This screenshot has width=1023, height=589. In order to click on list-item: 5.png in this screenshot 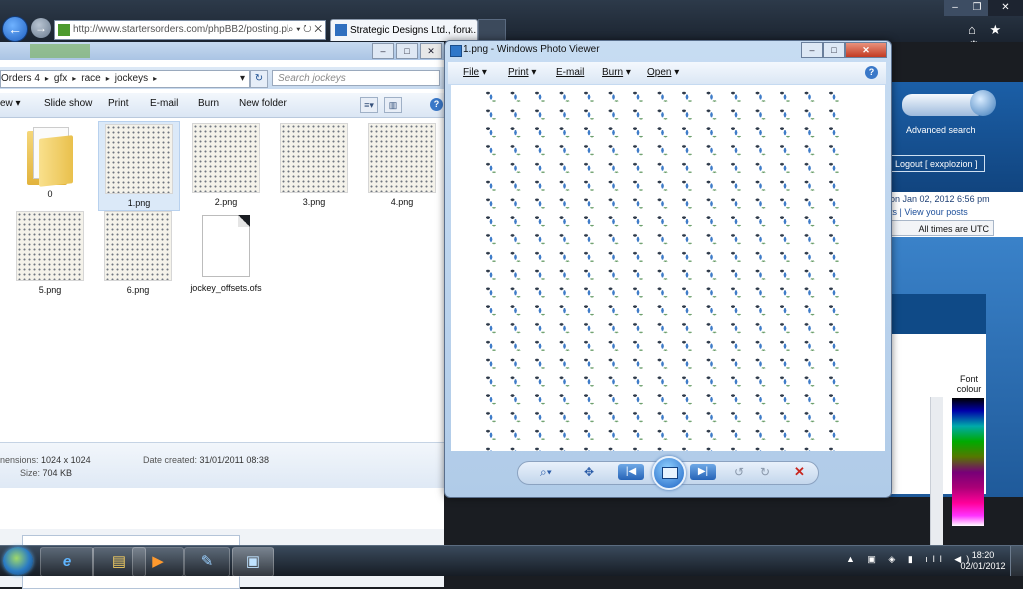, I will do `click(50, 253)`.